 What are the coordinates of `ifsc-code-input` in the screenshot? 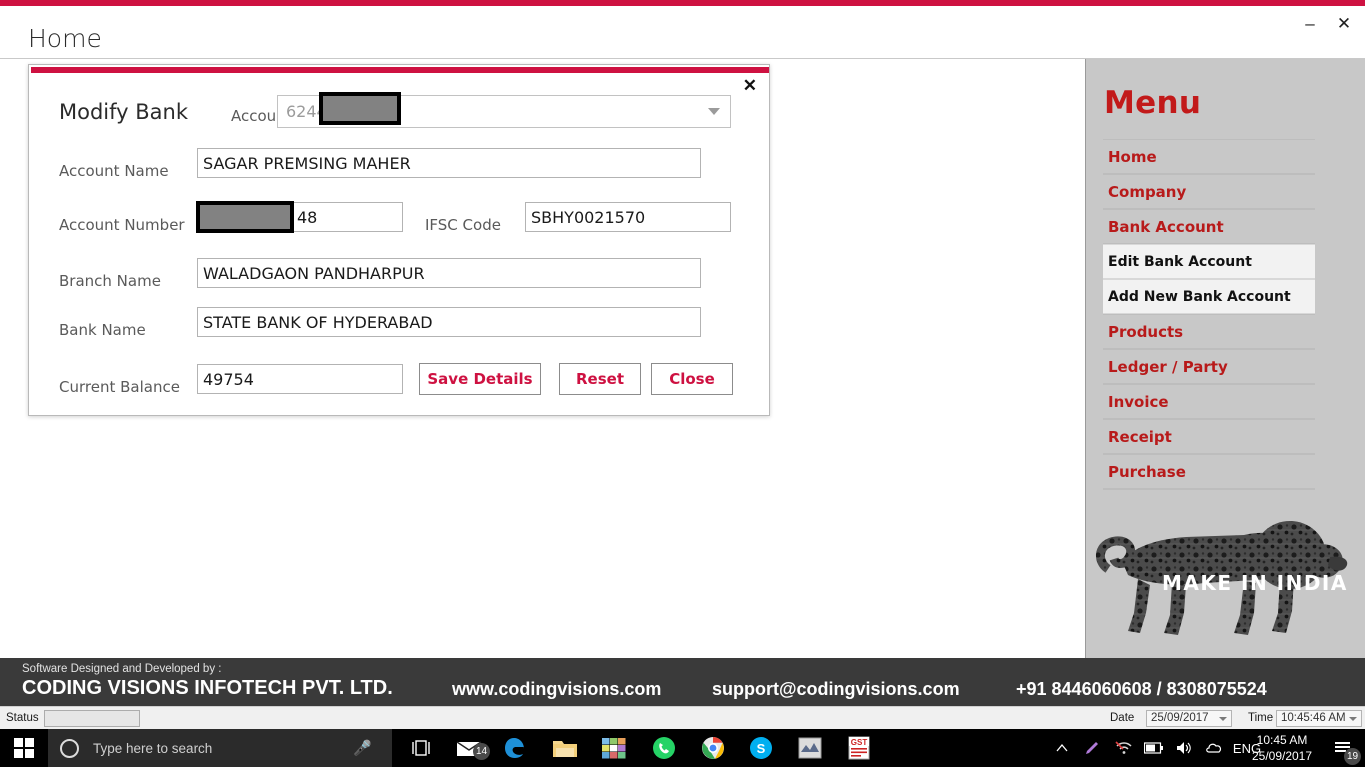 It's located at (628, 217).